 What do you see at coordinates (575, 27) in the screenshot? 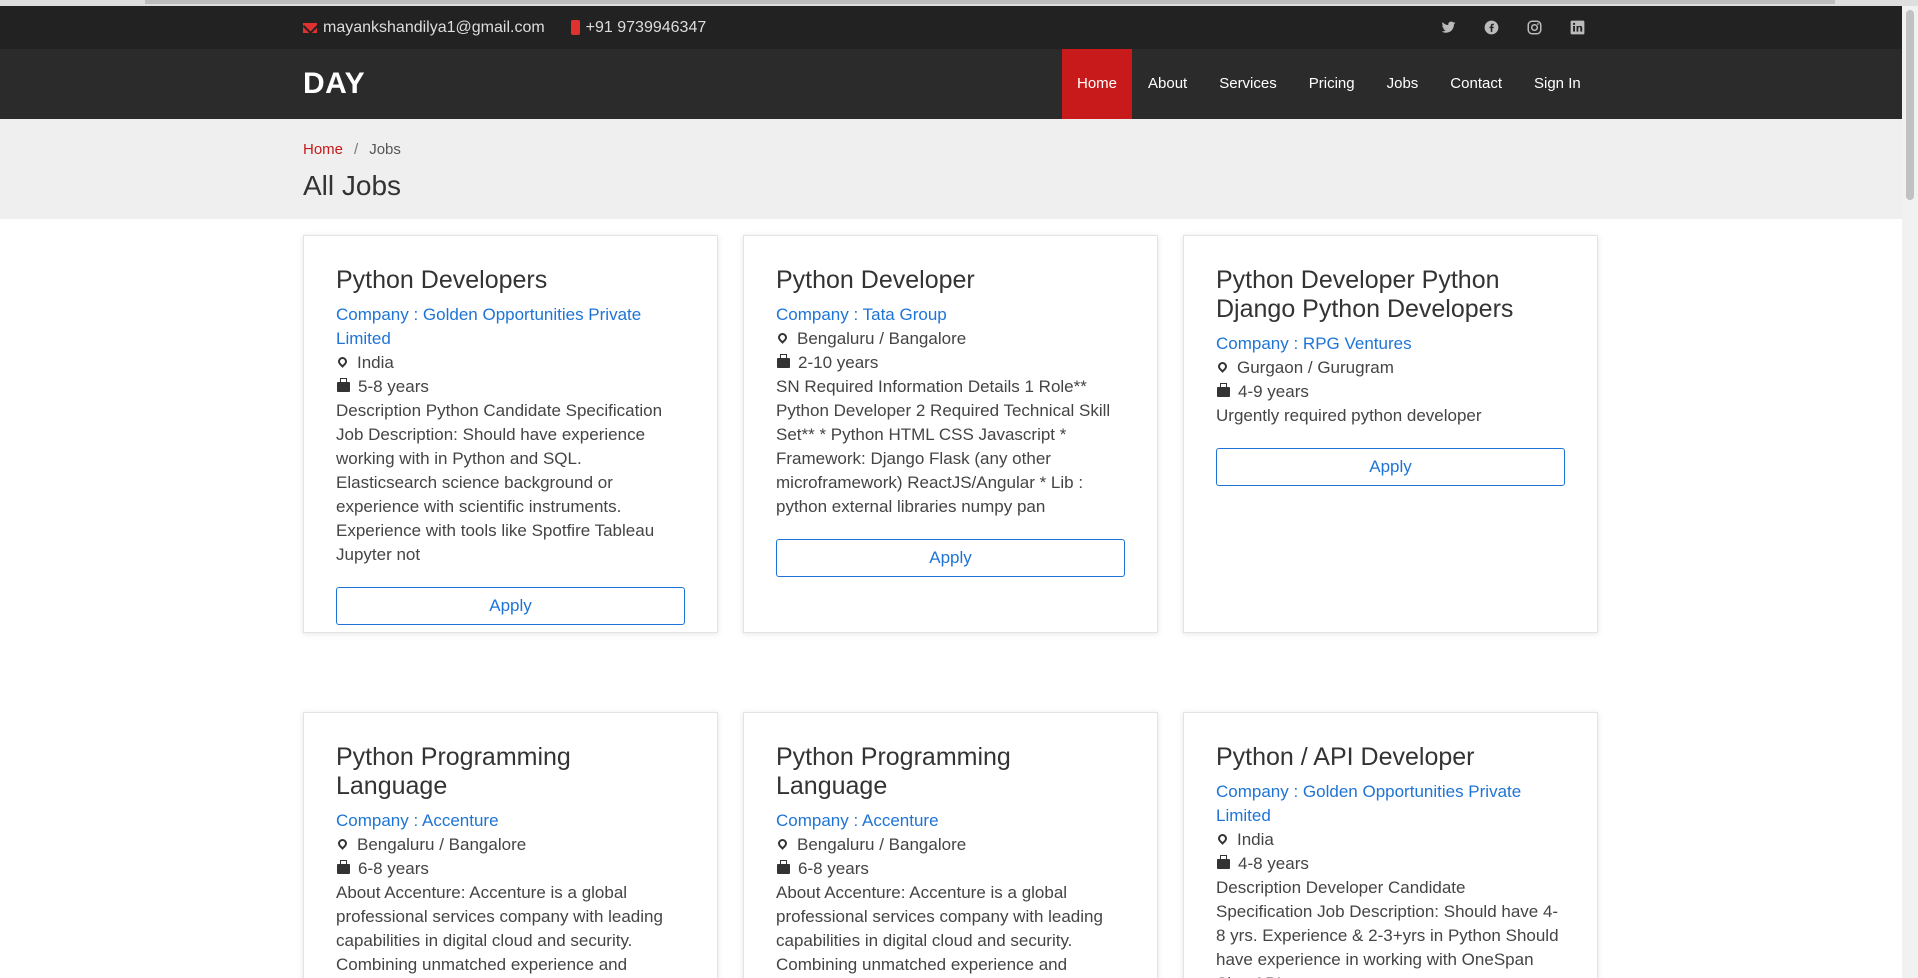
I see `phone-icon` at bounding box center [575, 27].